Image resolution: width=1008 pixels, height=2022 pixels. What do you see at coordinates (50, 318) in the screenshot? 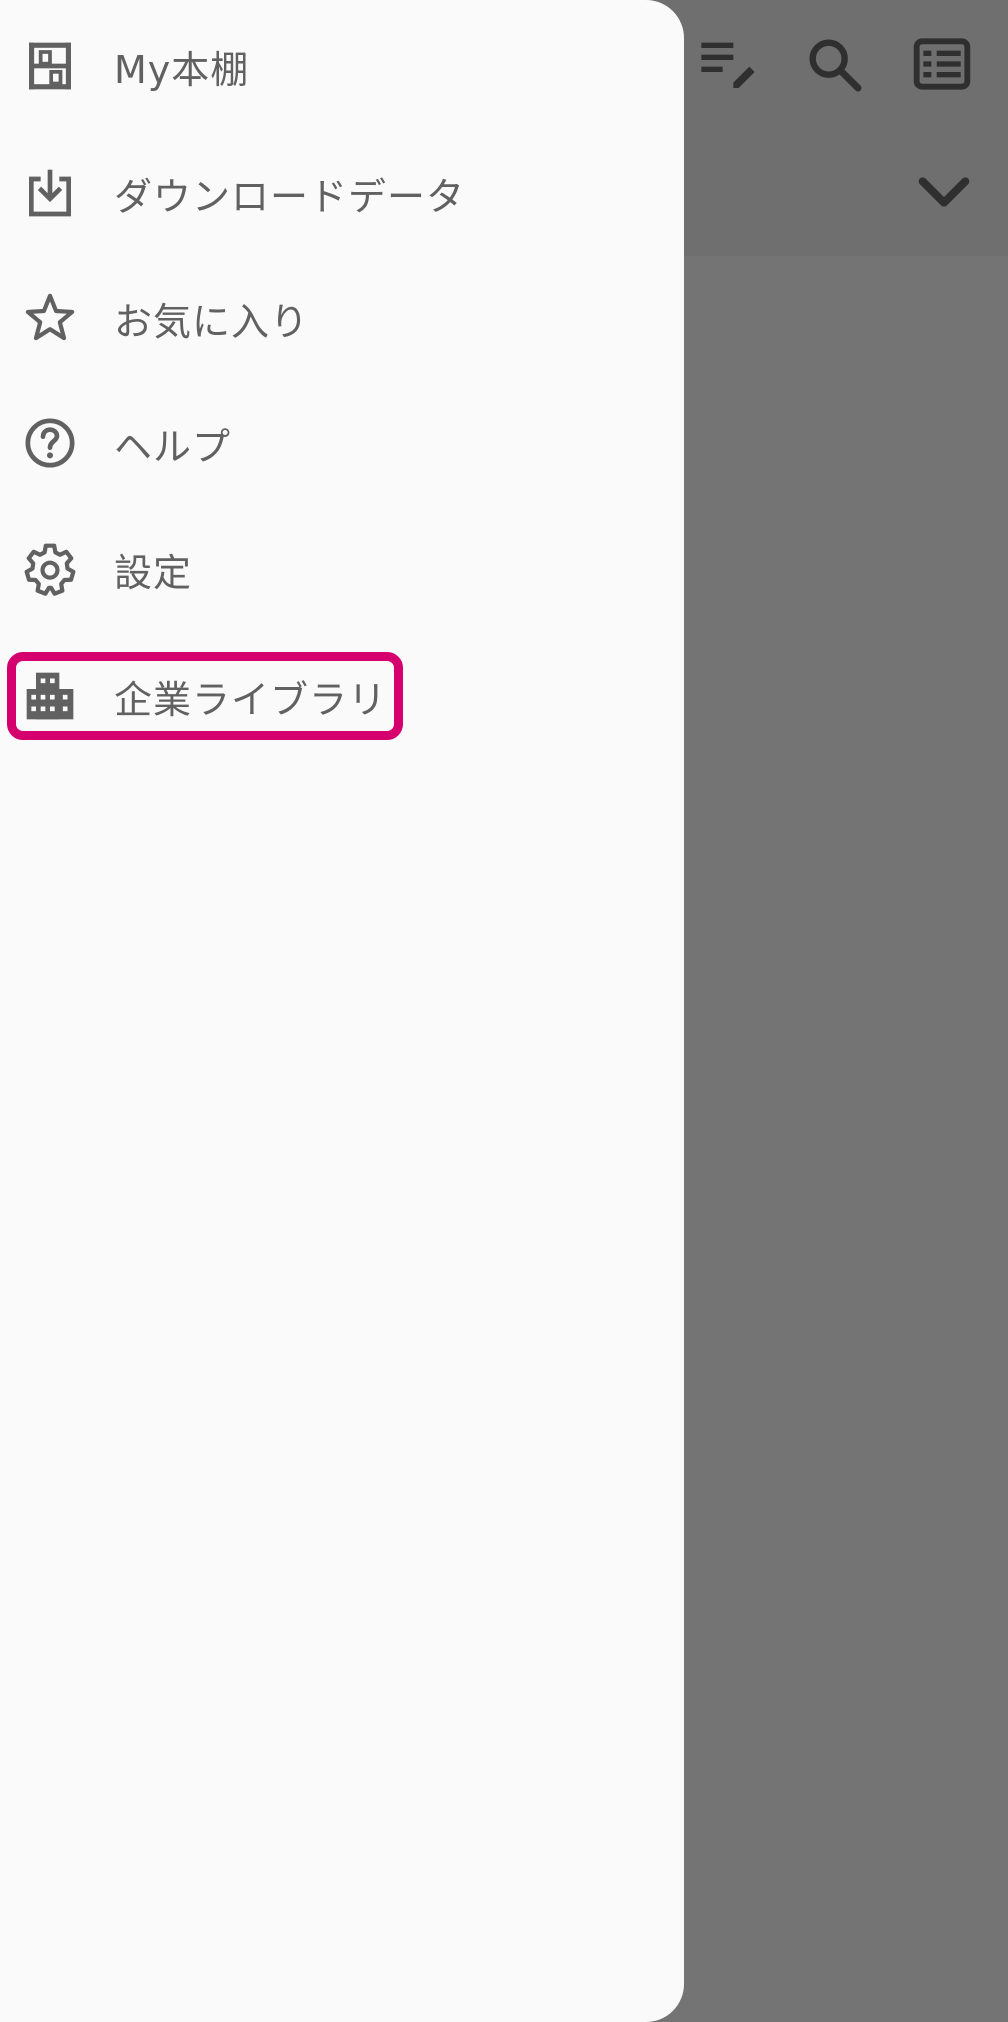
I see `star-icon` at bounding box center [50, 318].